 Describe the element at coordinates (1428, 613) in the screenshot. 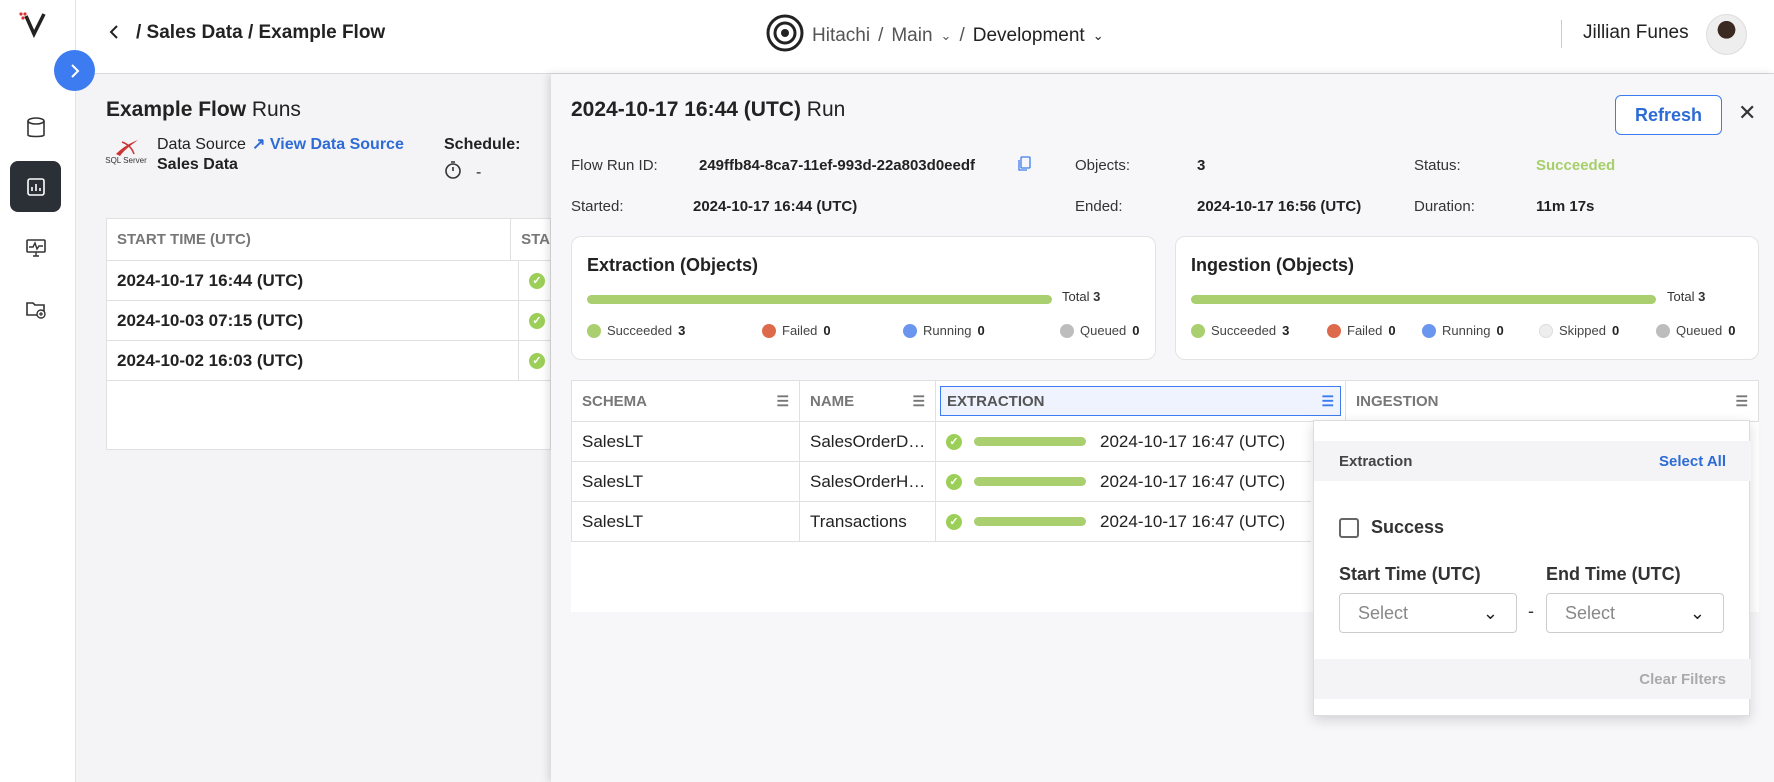

I see `start-time-select: Select ⌄` at that location.